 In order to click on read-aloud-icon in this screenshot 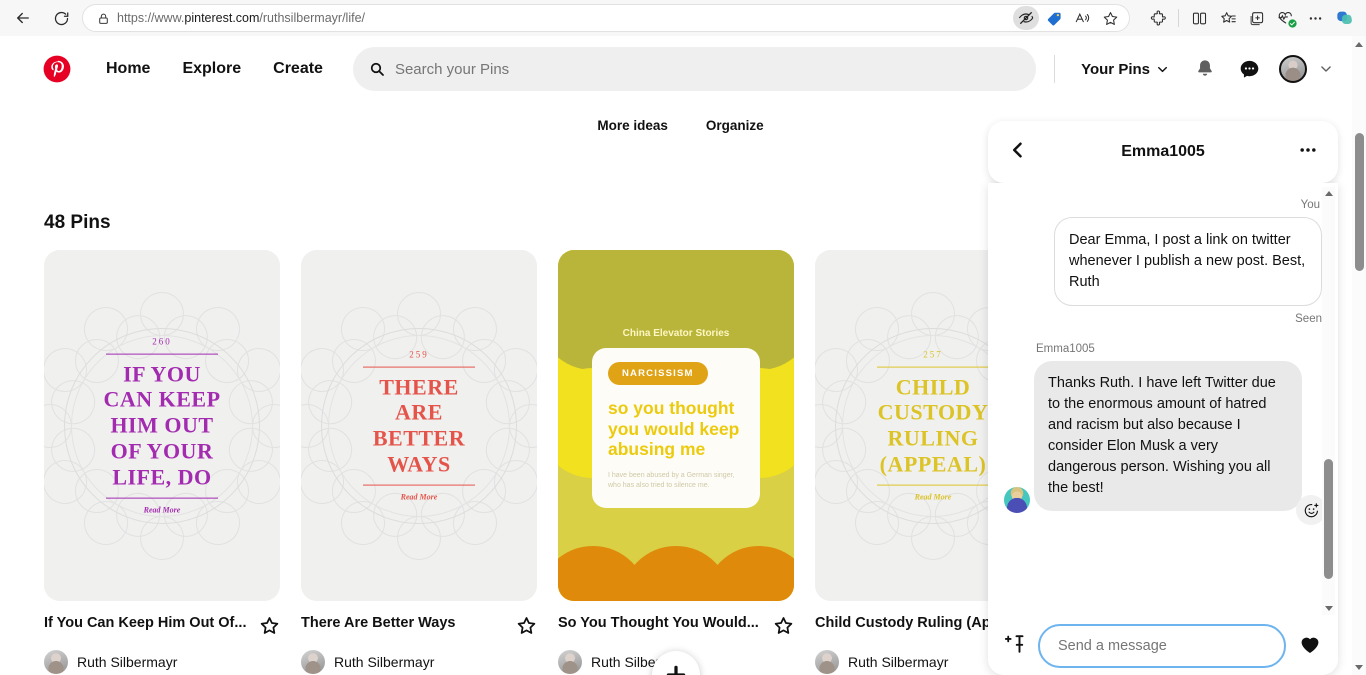, I will do `click(1082, 18)`.